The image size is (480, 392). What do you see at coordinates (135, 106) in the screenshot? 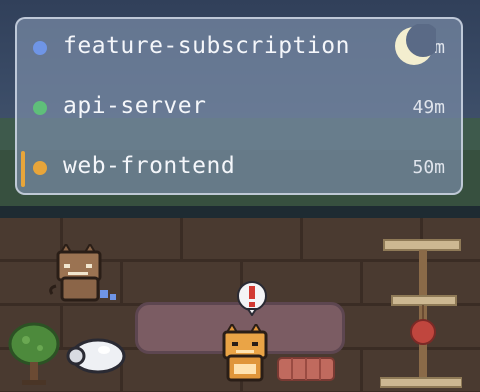
I see `session-name: api-server` at bounding box center [135, 106].